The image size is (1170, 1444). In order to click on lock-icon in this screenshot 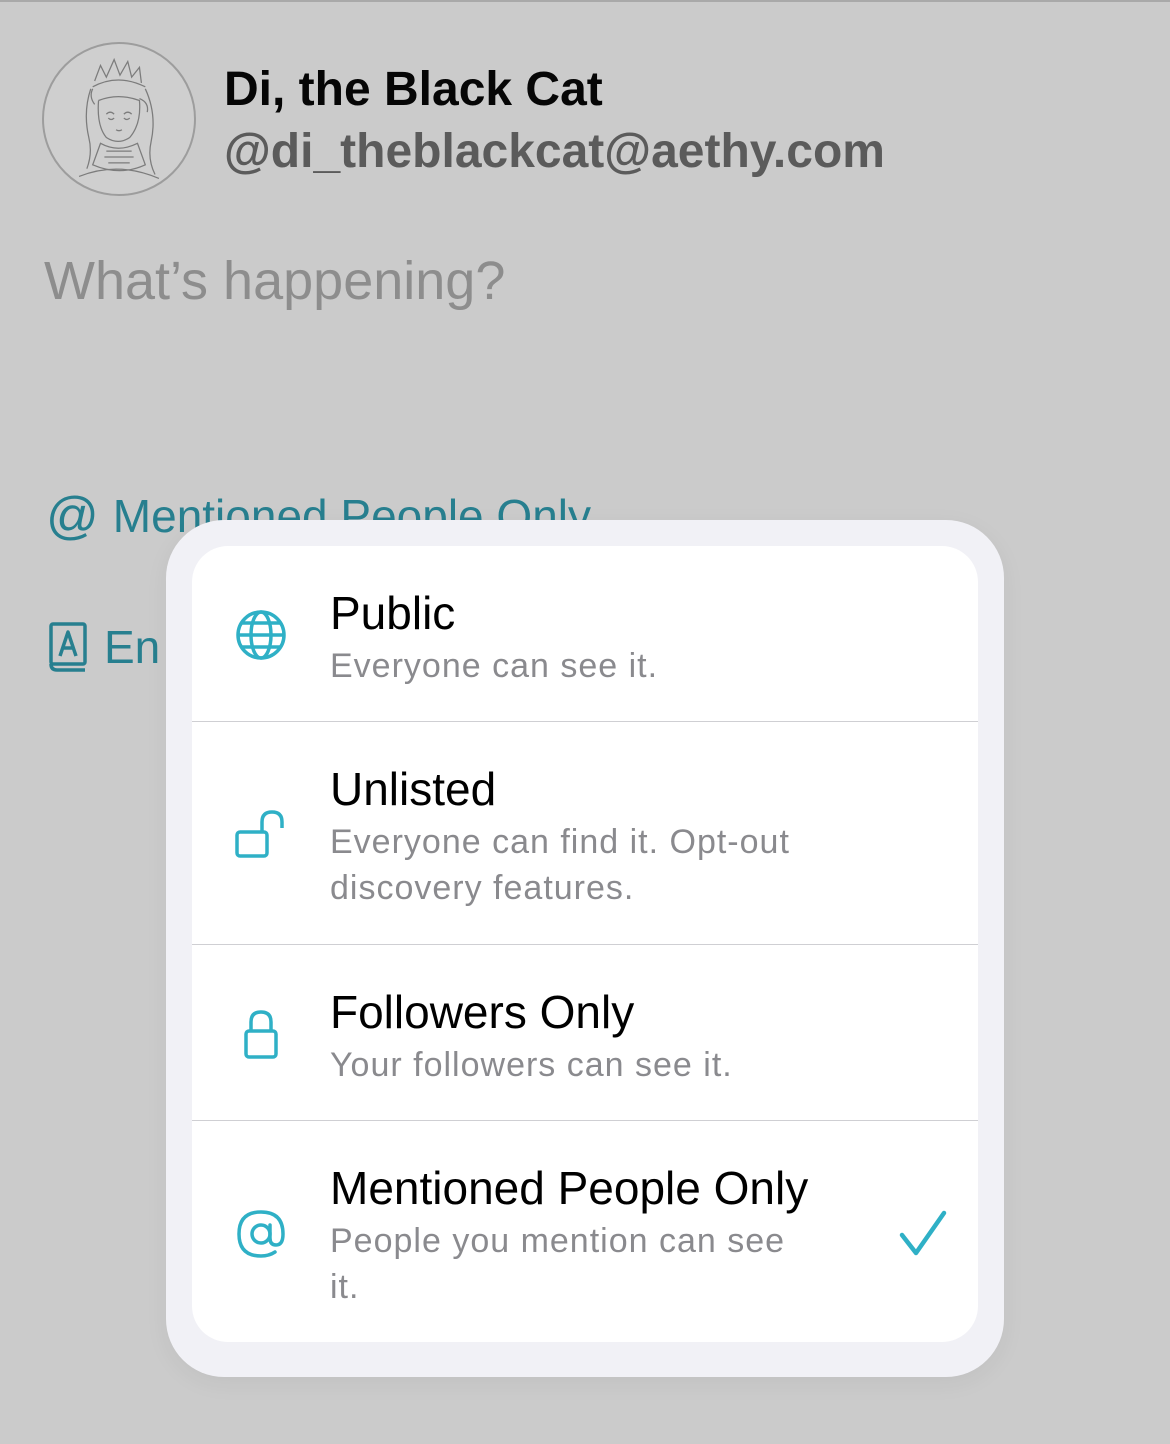, I will do `click(261, 1034)`.